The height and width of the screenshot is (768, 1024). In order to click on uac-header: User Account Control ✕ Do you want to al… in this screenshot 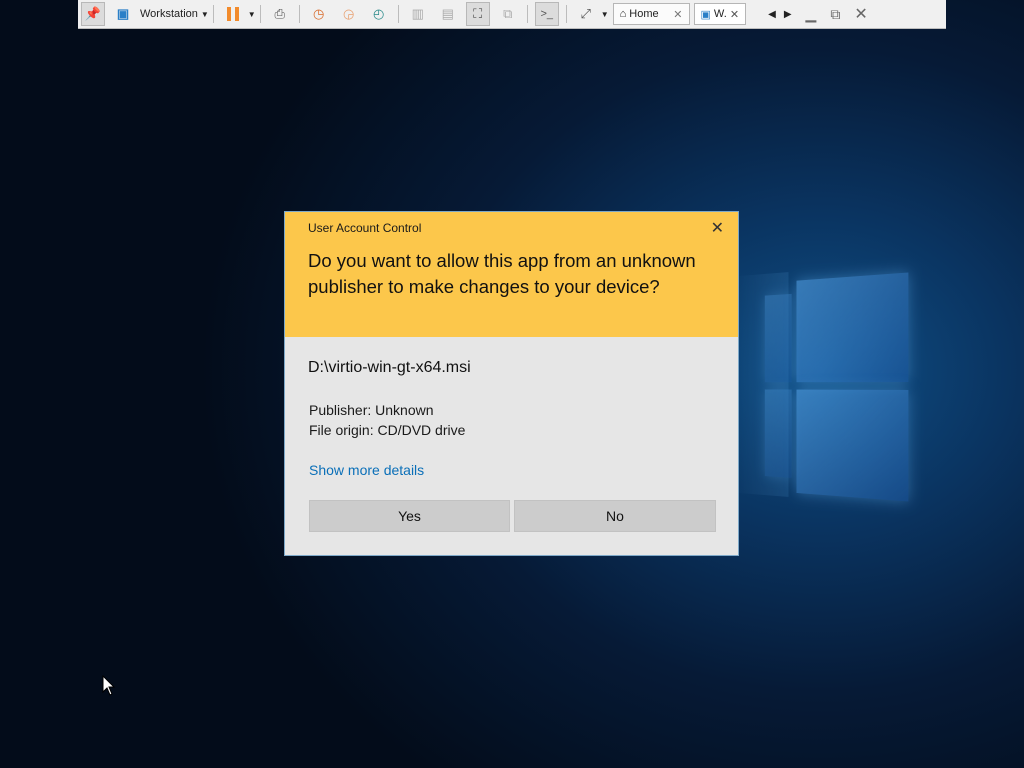, I will do `click(511, 274)`.